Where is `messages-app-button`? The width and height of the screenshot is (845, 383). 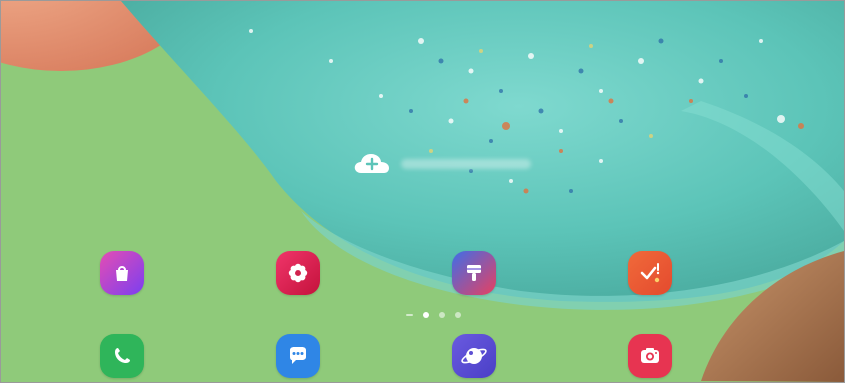 messages-app-button is located at coordinates (298, 356).